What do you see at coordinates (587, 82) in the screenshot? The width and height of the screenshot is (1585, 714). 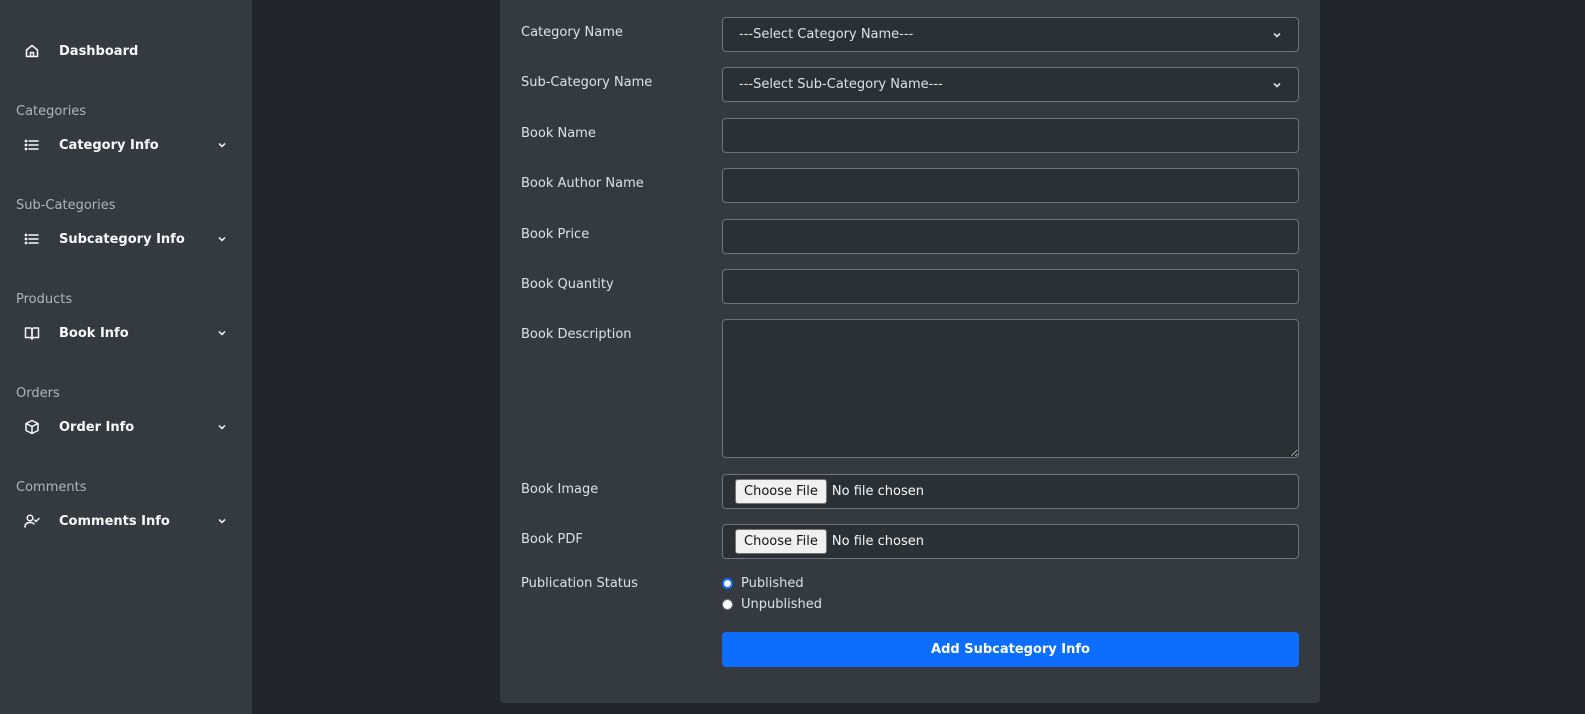 I see `subcategory-name-label: Sub-Category Name` at bounding box center [587, 82].